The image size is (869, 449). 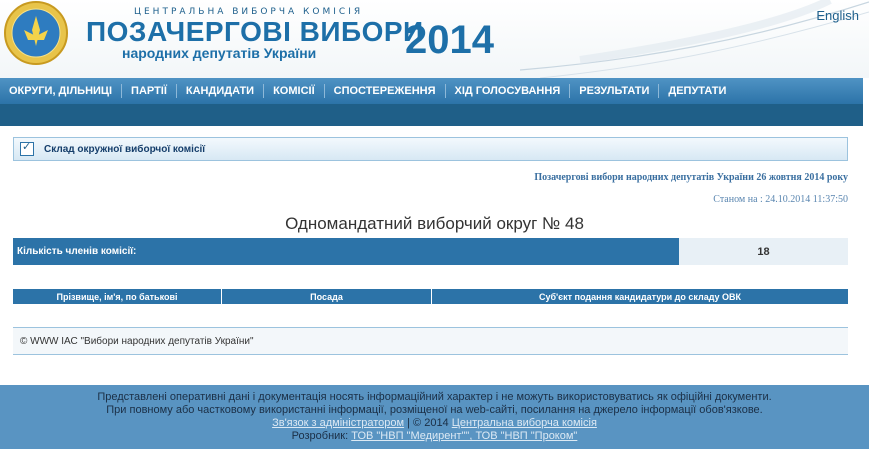 I want to click on nav-item-observation: СПОСТЕРЕЖЕННЯ, so click(x=385, y=91).